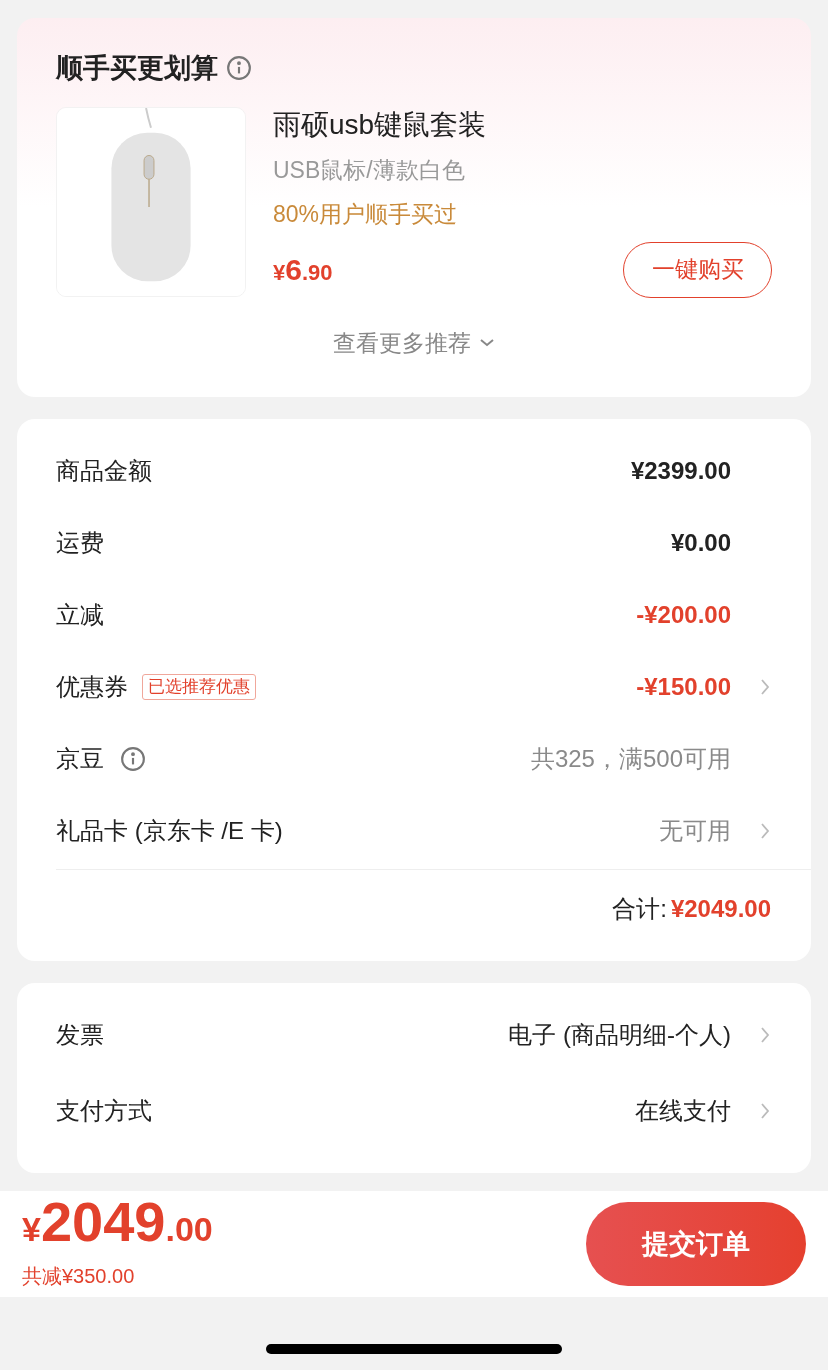 The height and width of the screenshot is (1370, 828). What do you see at coordinates (630, 759) in the screenshot?
I see `row-value: 共325，满500可用` at bounding box center [630, 759].